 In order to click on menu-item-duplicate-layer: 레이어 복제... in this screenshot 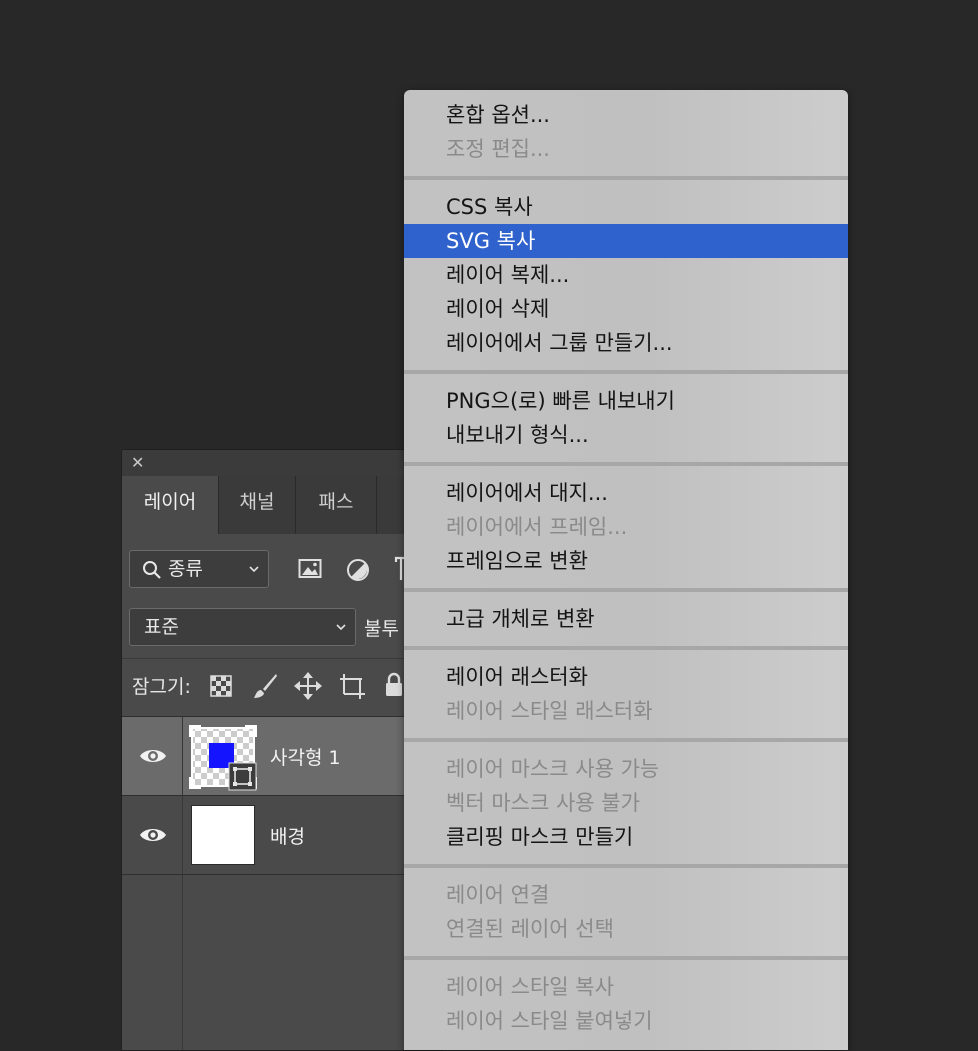, I will do `click(626, 275)`.